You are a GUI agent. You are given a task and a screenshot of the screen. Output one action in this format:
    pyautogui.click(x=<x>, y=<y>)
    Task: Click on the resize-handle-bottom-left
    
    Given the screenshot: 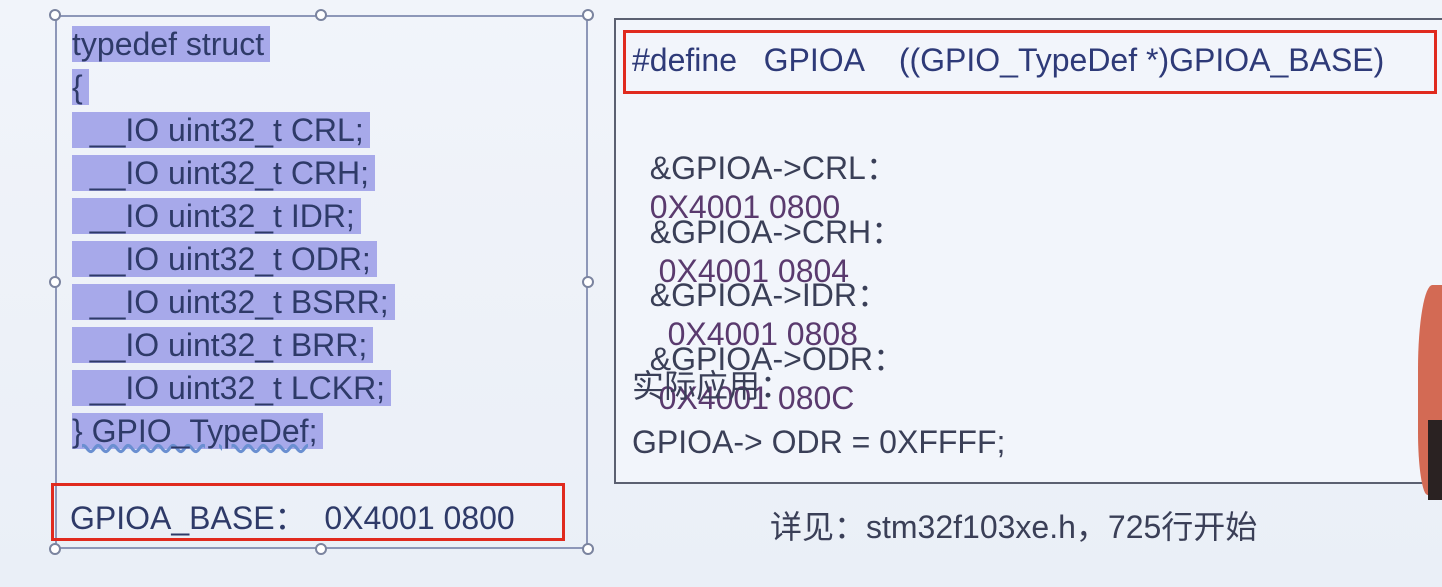 What is the action you would take?
    pyautogui.click(x=55, y=549)
    